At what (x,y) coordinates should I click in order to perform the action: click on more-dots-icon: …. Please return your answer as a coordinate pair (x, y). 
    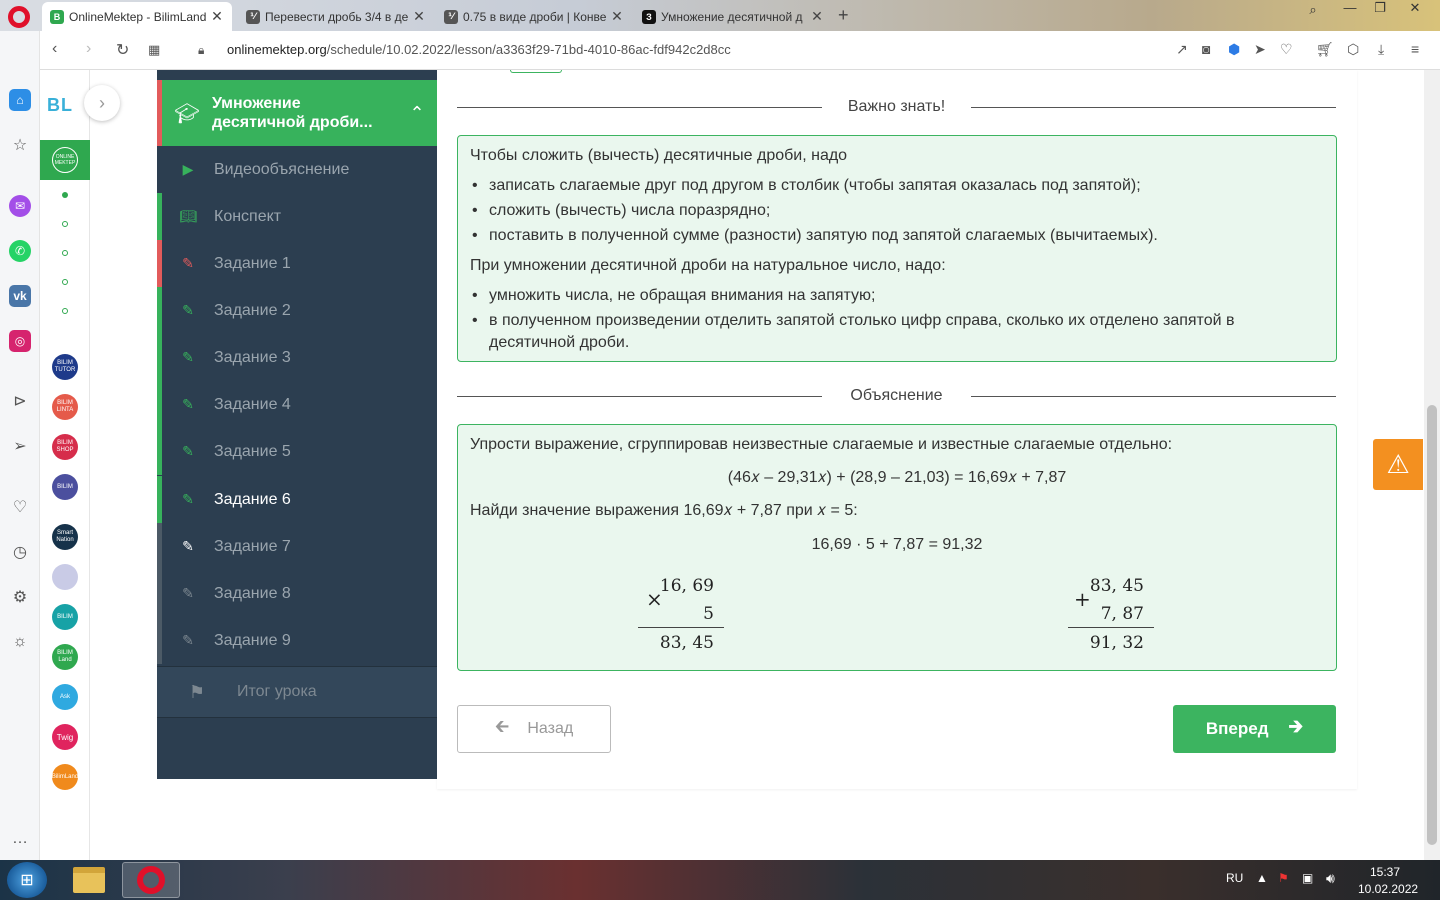
    Looking at the image, I should click on (20, 839).